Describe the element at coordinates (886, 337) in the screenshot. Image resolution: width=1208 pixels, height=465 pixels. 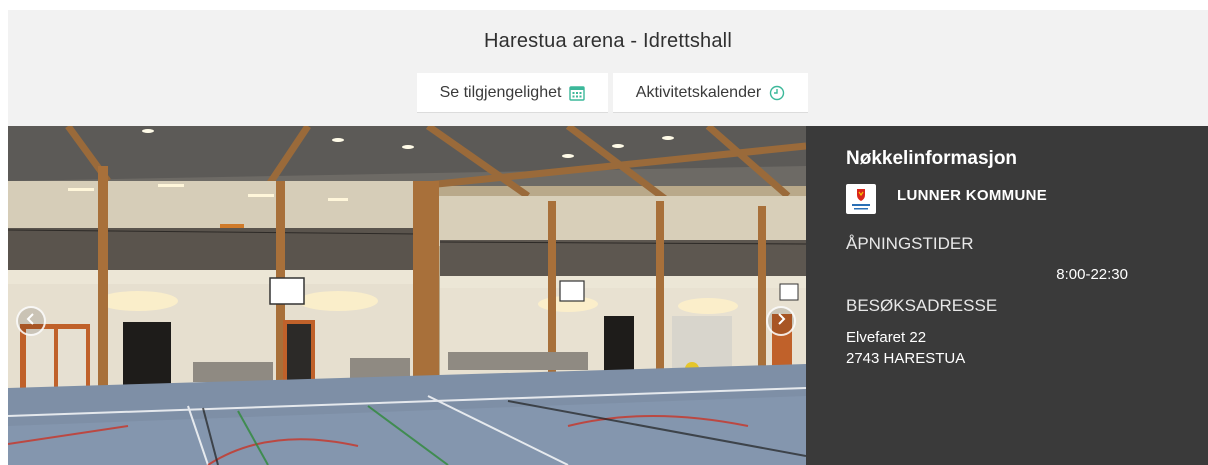
I see `address-street: Elvefaret 22` at that location.